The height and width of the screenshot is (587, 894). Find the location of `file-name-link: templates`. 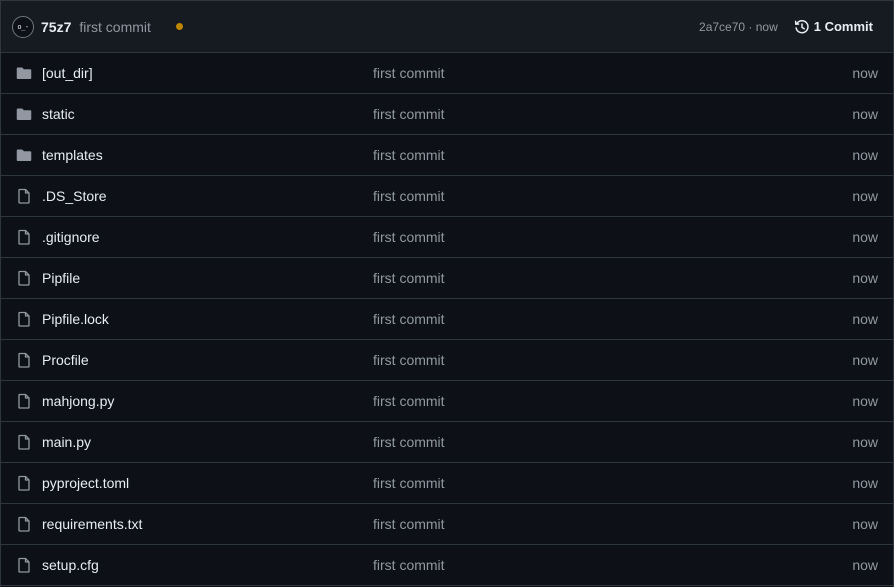

file-name-link: templates is located at coordinates (72, 155).